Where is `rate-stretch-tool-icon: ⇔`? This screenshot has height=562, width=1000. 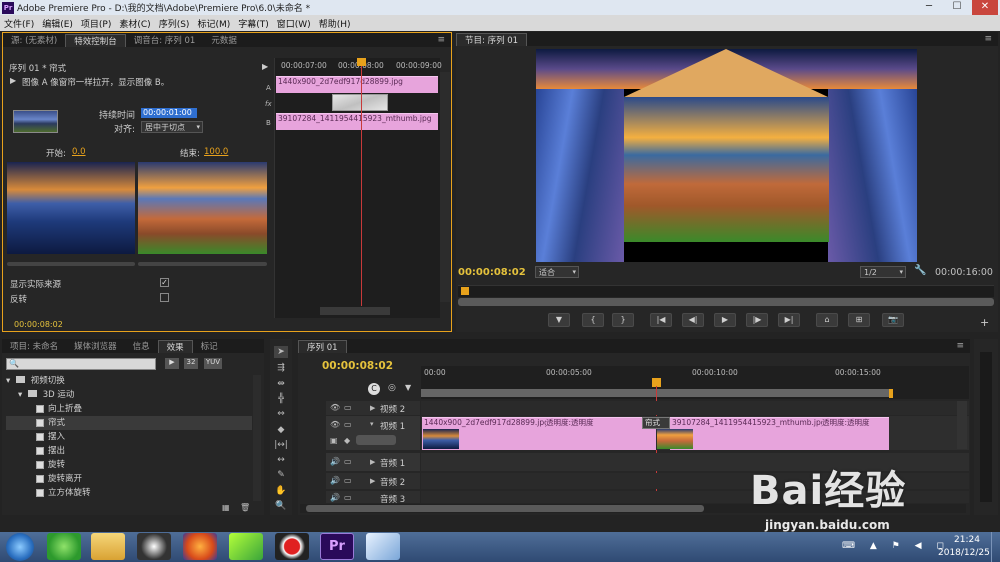
rate-stretch-tool-icon: ⇔ is located at coordinates (281, 414).